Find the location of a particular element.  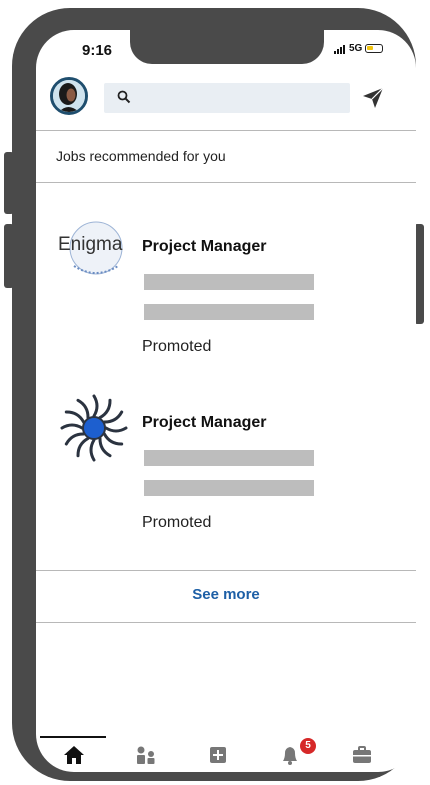

avatar-image is located at coordinates (69, 96).